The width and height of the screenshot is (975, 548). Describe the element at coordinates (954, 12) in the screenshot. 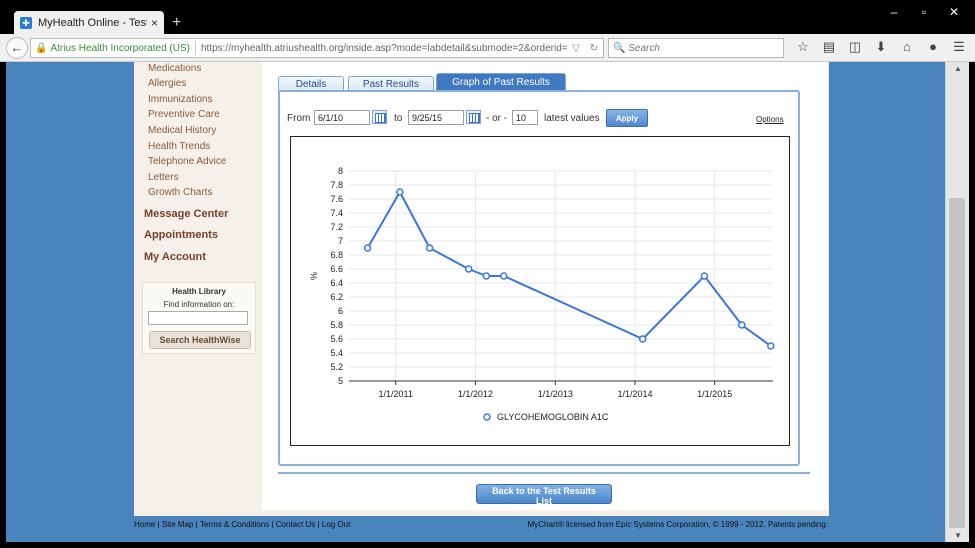

I see `close-window-icon: ✕` at that location.